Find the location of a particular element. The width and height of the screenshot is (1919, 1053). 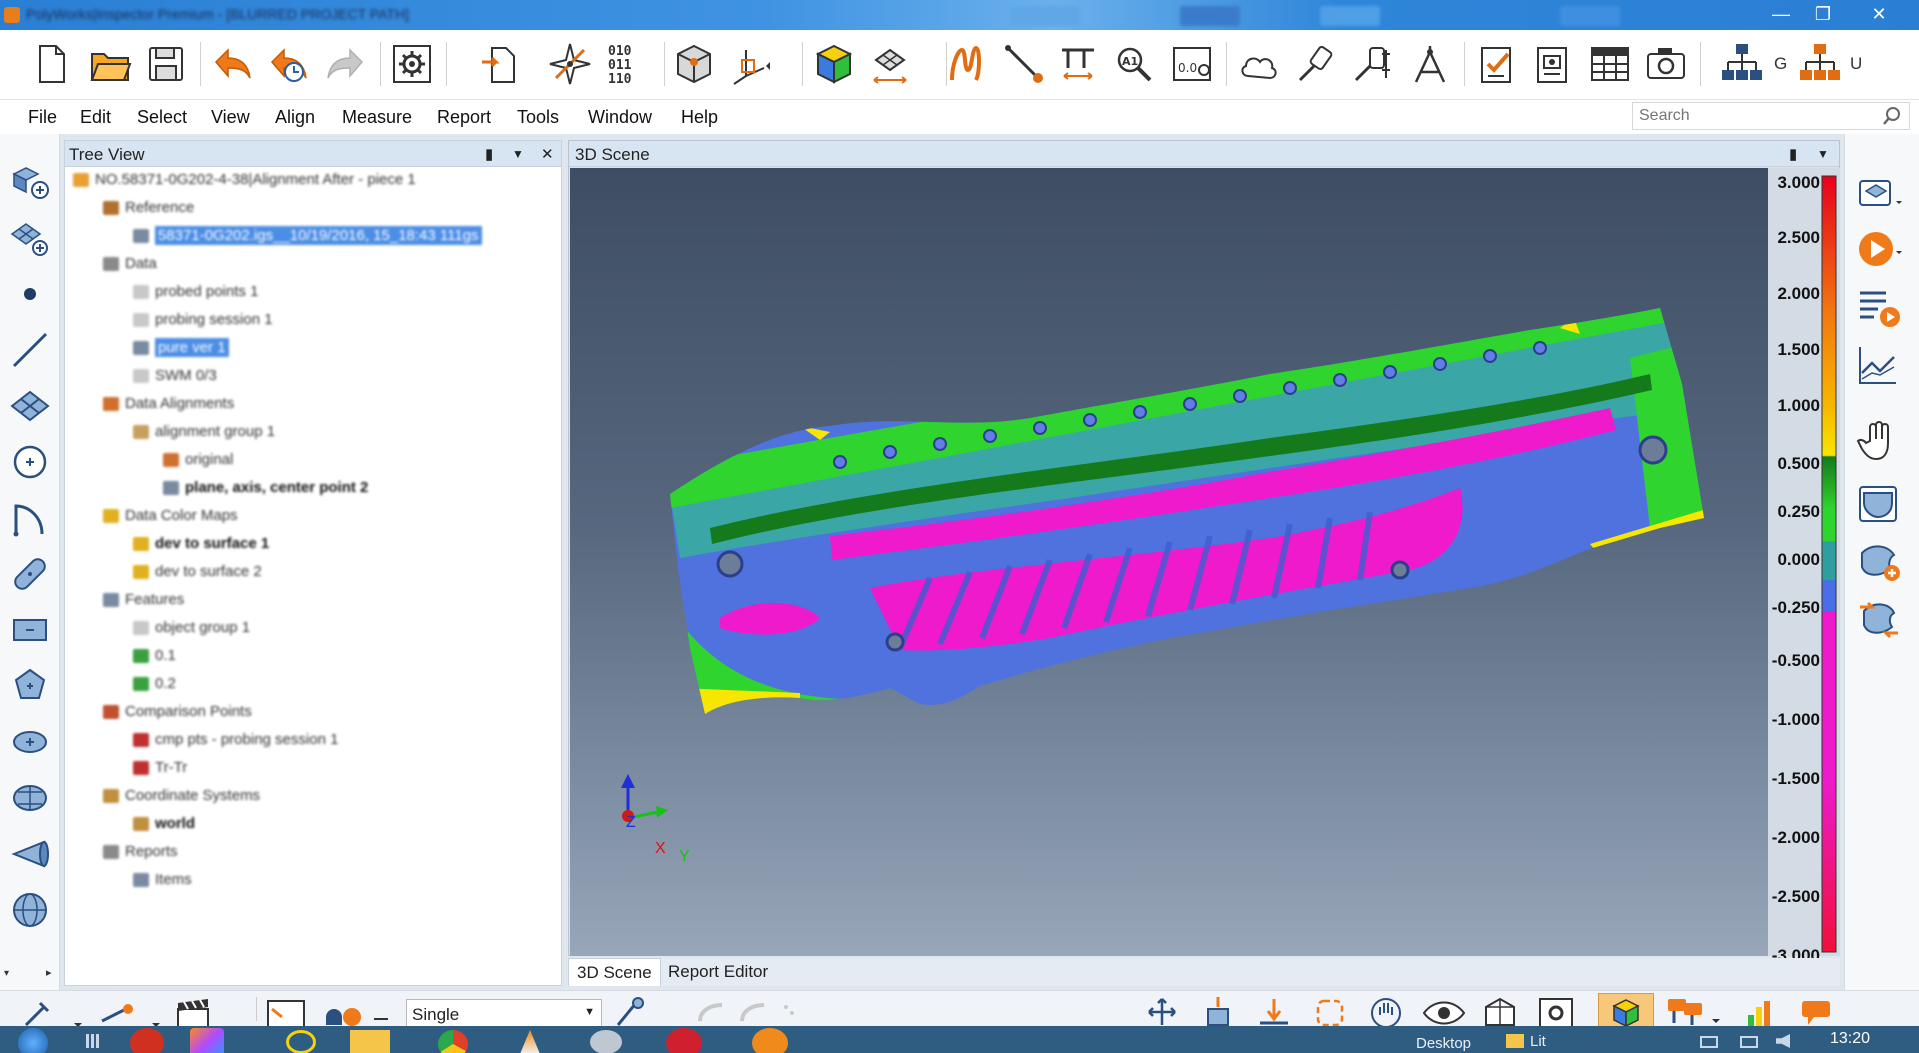

pick-tool-icon is located at coordinates (630, 1010).